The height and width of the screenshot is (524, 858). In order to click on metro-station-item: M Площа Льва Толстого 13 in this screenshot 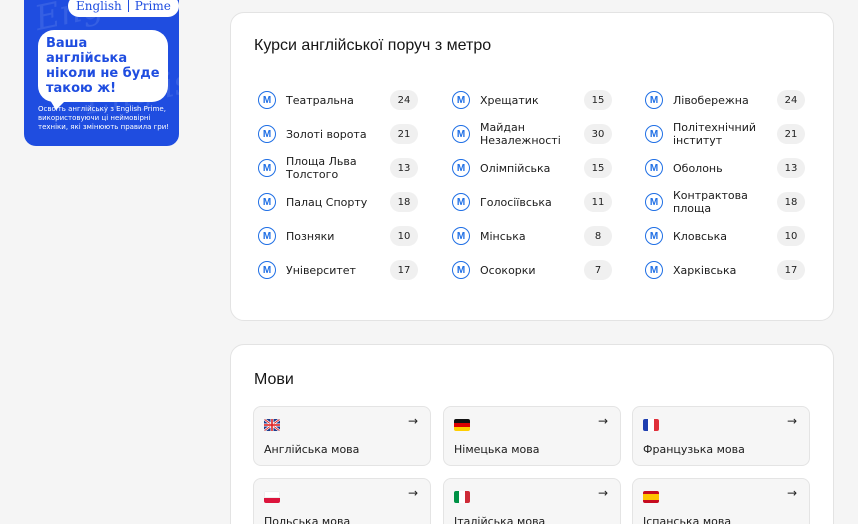, I will do `click(343, 168)`.